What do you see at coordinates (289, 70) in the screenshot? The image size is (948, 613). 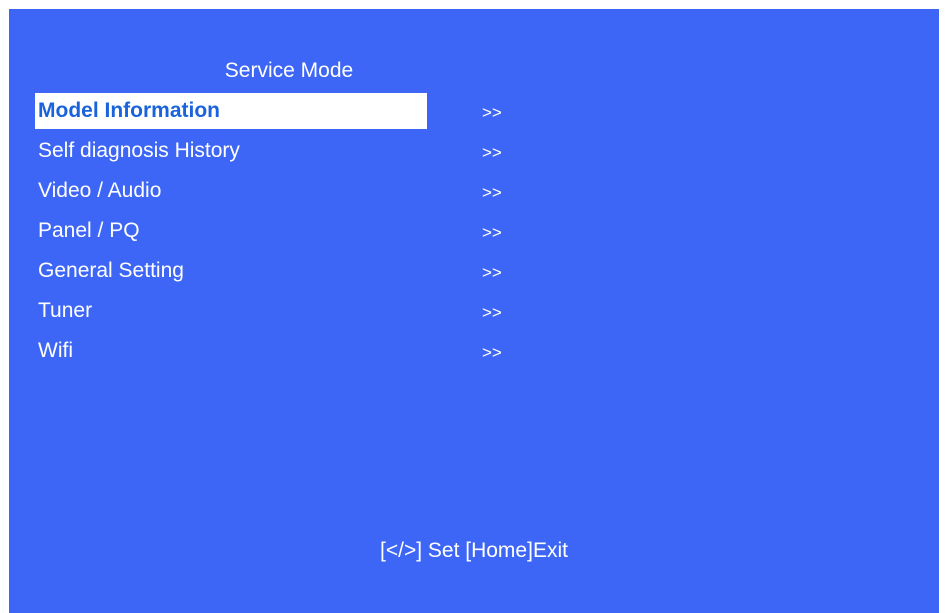 I see `page-title: Service Mode` at bounding box center [289, 70].